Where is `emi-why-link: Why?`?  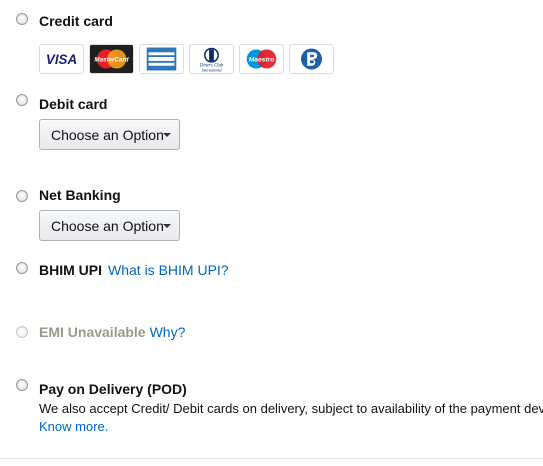
emi-why-link: Why? is located at coordinates (168, 332).